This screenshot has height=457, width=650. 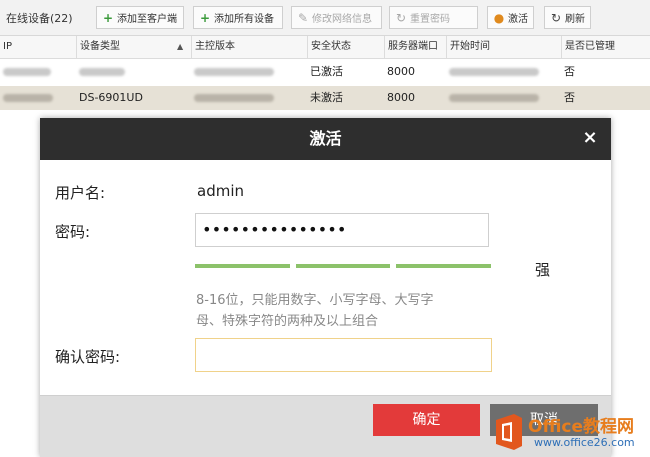 I want to click on password-hint: 8-16位，只能用数字、小写字母、大写字 母、特殊字符的两种及以上组合, so click(x=349, y=311).